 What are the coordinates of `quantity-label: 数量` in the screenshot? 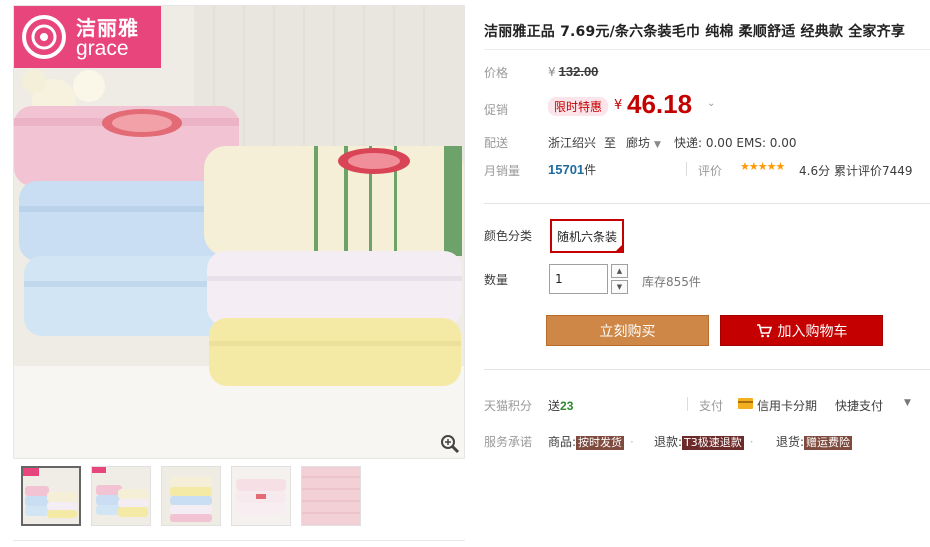 It's located at (496, 280).